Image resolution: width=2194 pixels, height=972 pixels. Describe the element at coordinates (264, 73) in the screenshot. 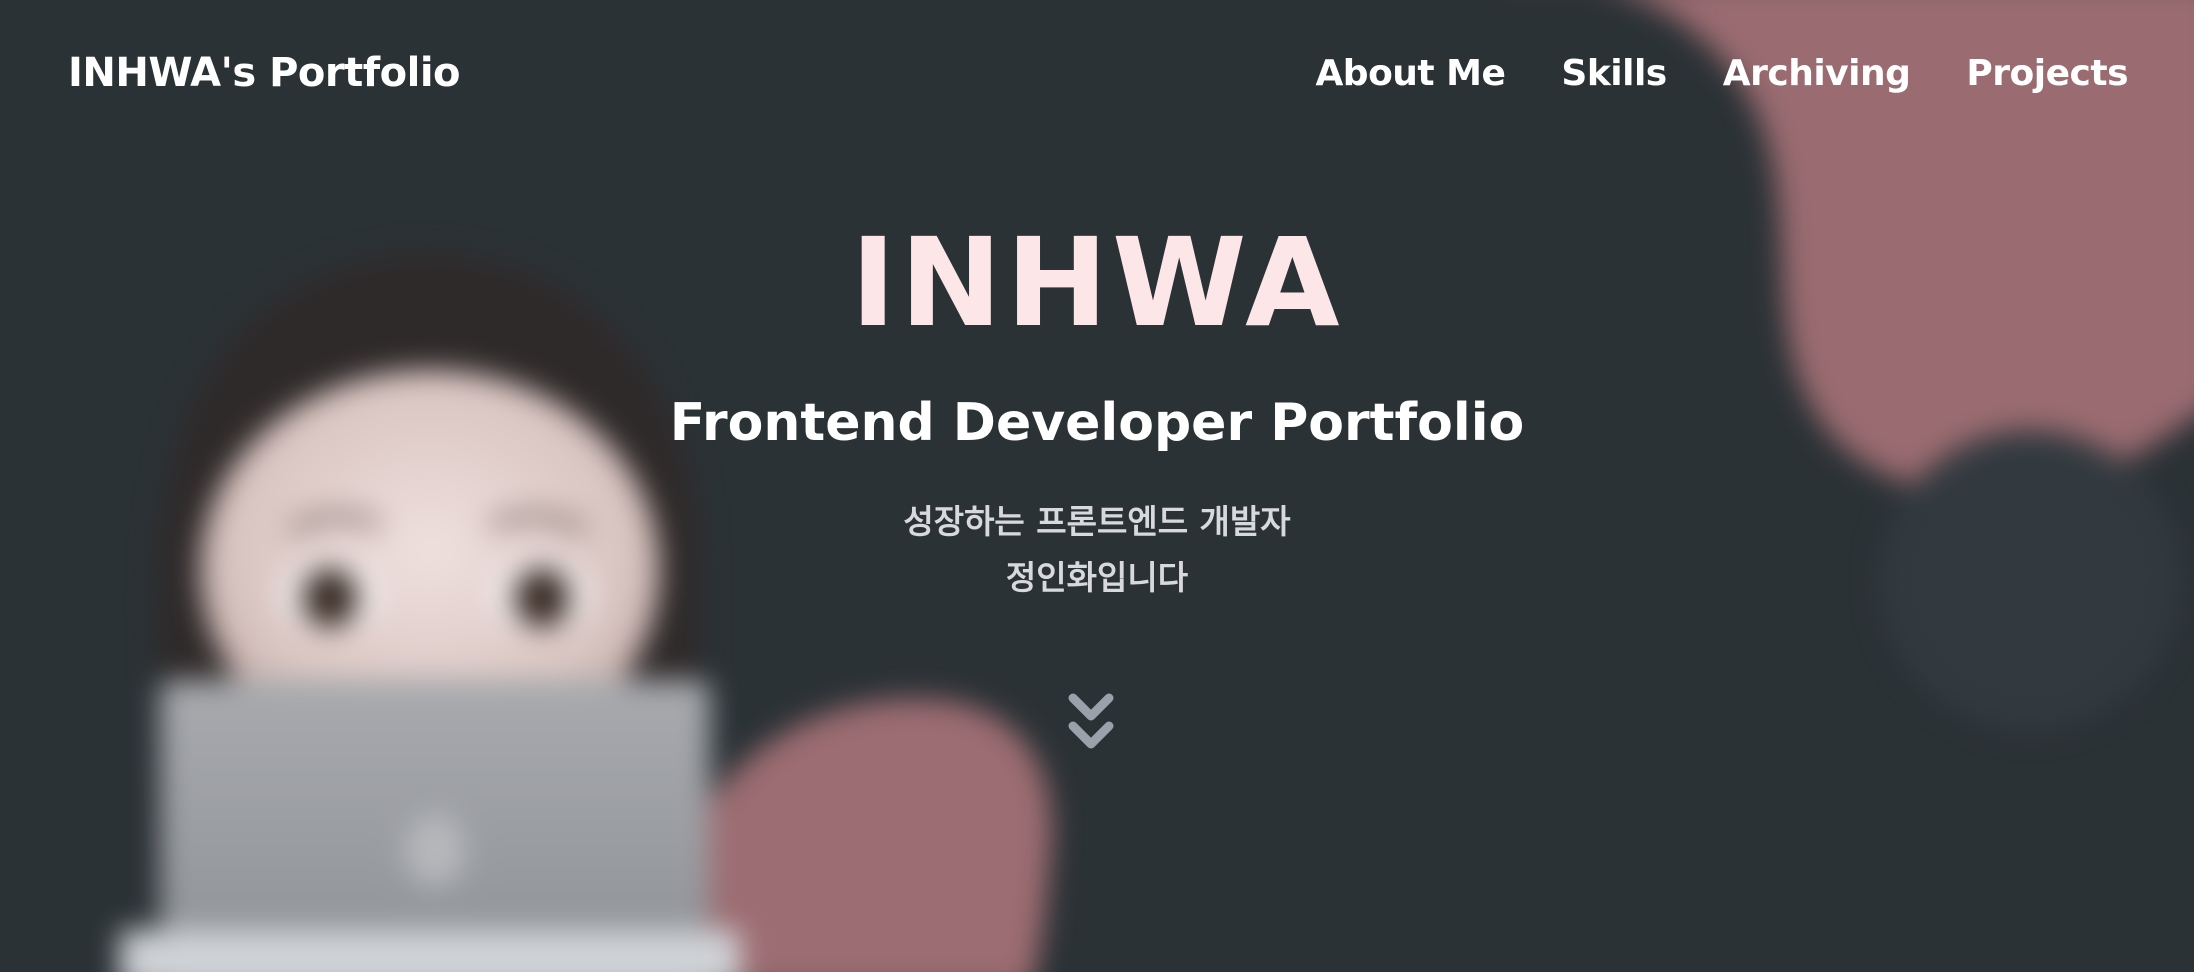

I see `site-logo: INHWA's Portfolio` at that location.